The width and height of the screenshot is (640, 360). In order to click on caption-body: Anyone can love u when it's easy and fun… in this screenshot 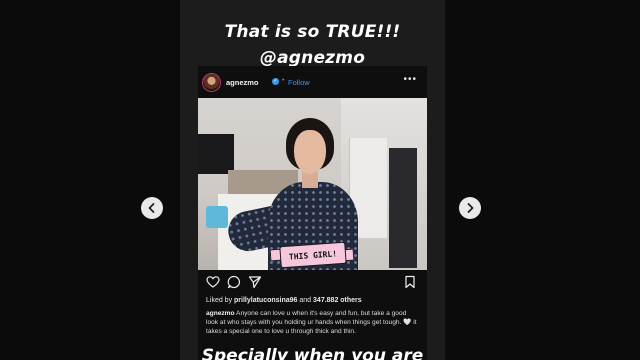, I will do `click(311, 322)`.